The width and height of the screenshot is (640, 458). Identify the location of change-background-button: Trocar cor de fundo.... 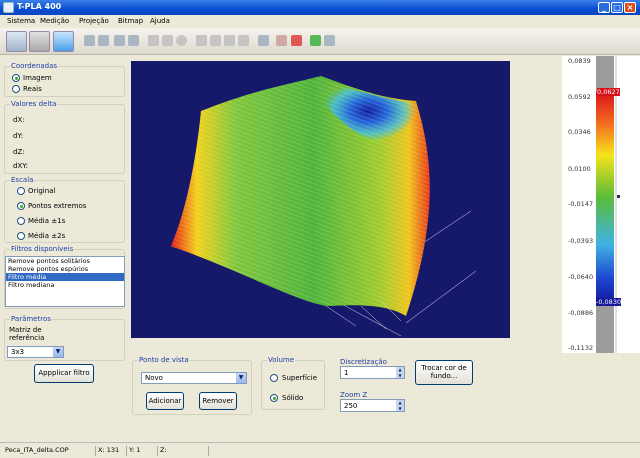
(444, 372).